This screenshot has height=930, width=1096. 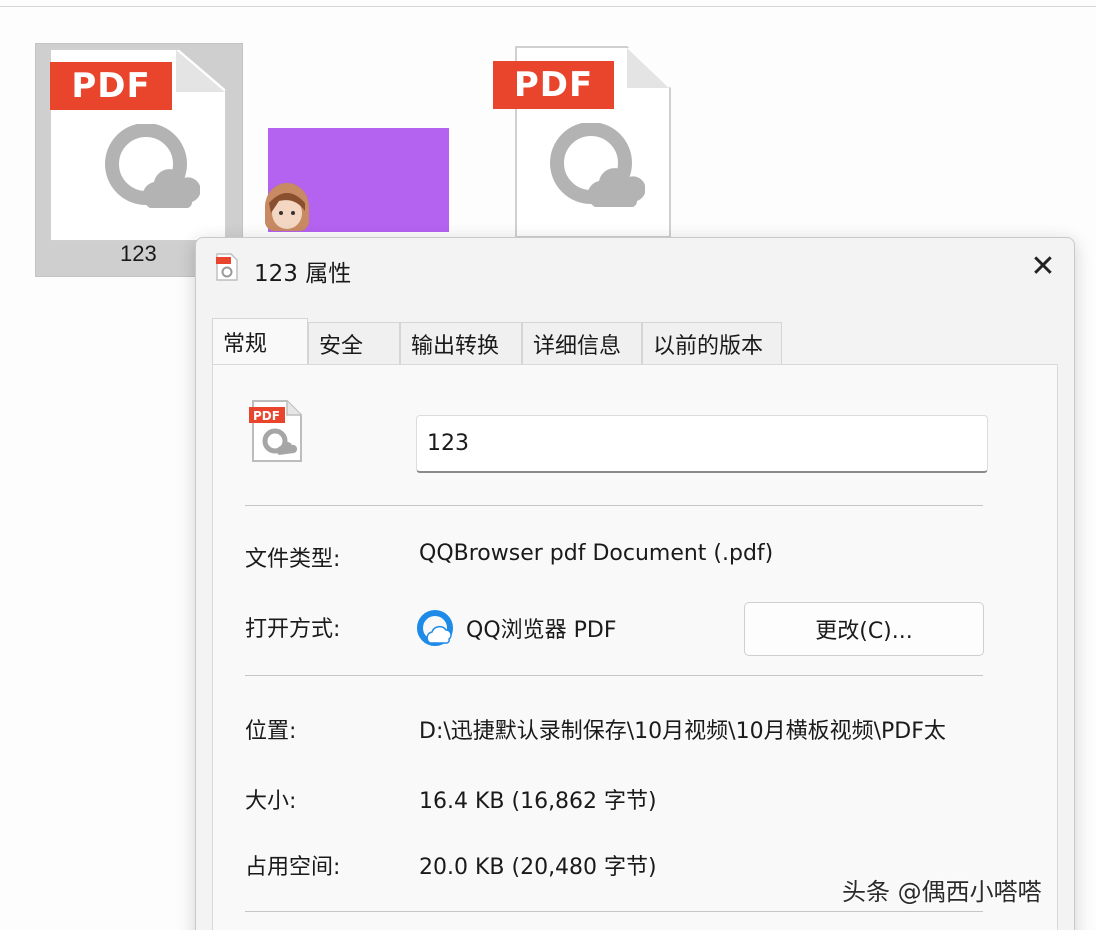 What do you see at coordinates (1043, 267) in the screenshot?
I see `close-icon: ✕` at bounding box center [1043, 267].